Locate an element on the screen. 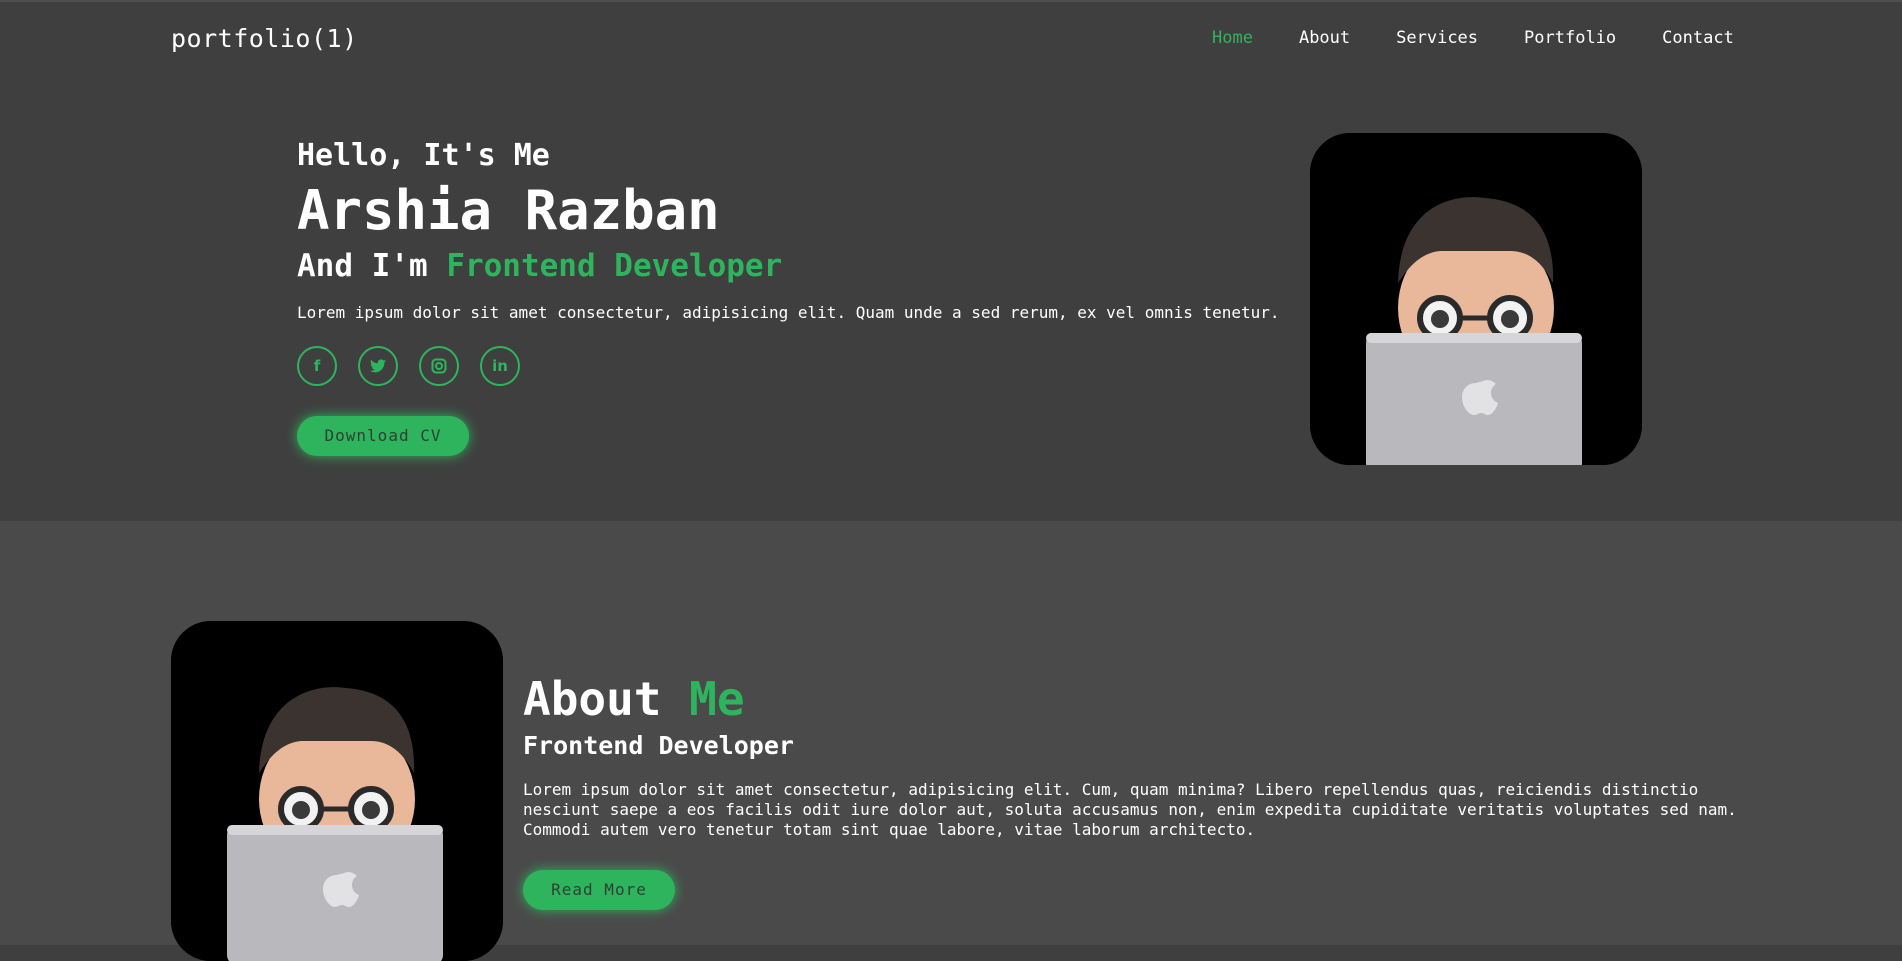 This screenshot has width=1902, height=961. nav-contact: Contact is located at coordinates (1698, 38).